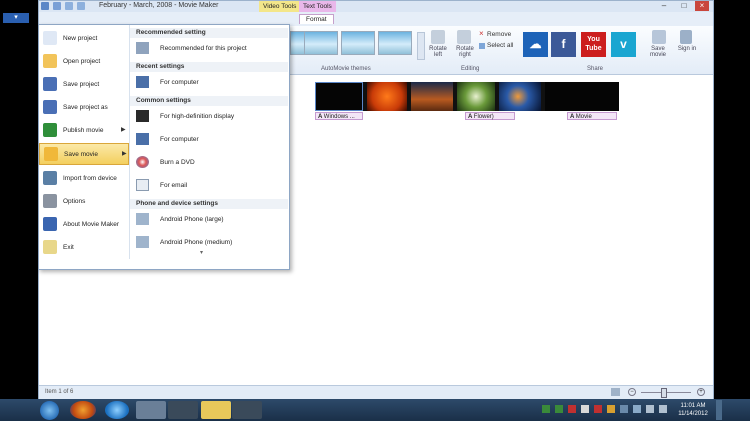 The height and width of the screenshot is (421, 750). What do you see at coordinates (421, 46) in the screenshot?
I see `themes-scroll` at bounding box center [421, 46].